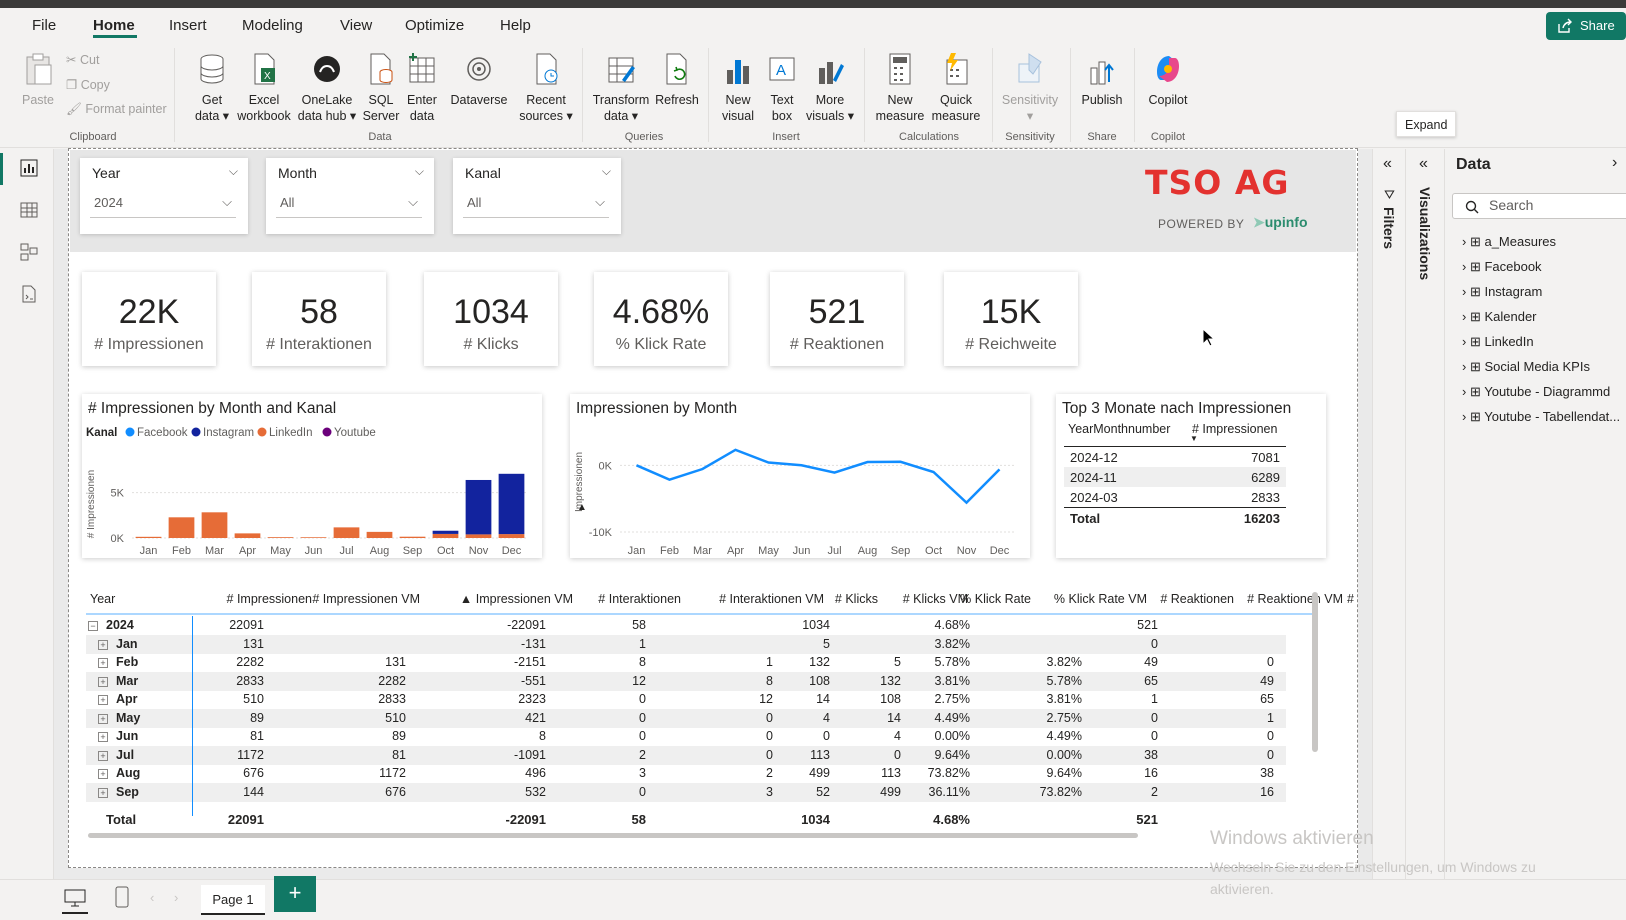 This screenshot has width=1626, height=920. Describe the element at coordinates (290, 433) in the screenshot. I see `legend-label: LinkedIn` at that location.